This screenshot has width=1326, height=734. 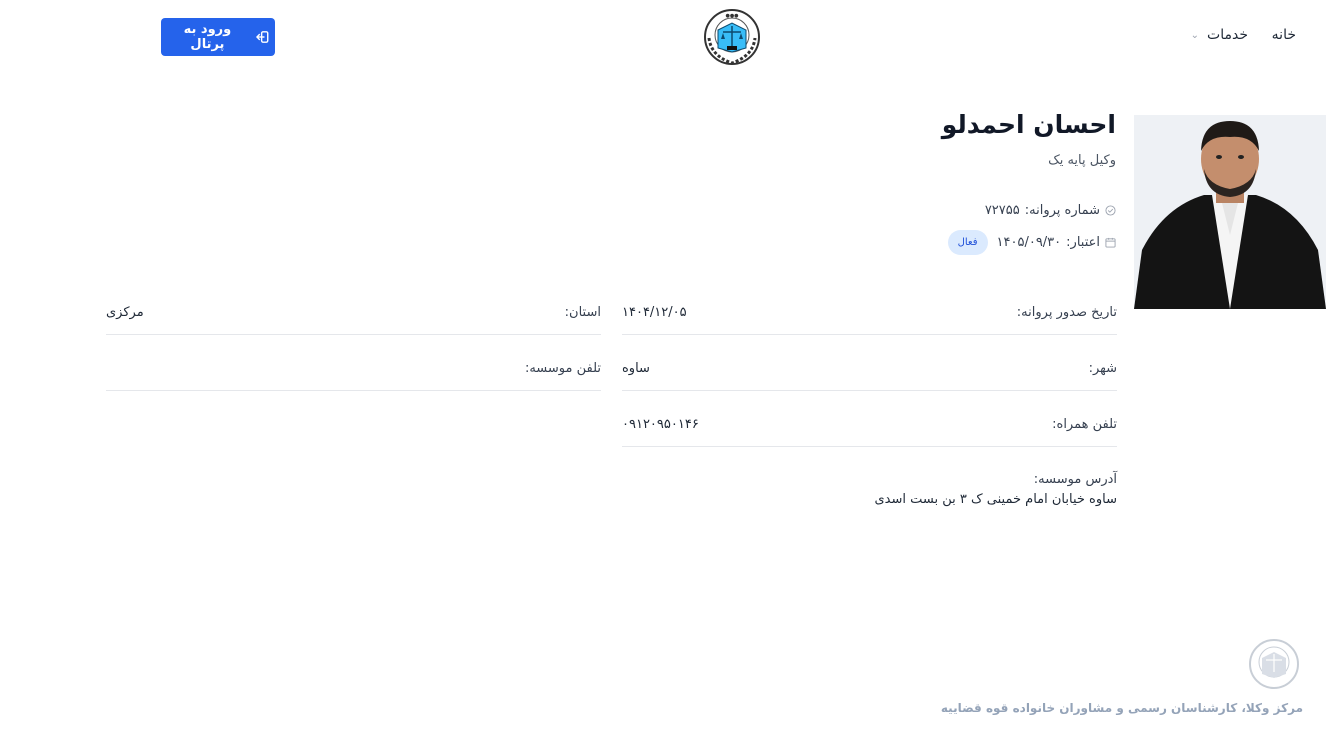 I want to click on license-row: شماره پروانه: ۷۲۷۵۵, so click(x=1050, y=210).